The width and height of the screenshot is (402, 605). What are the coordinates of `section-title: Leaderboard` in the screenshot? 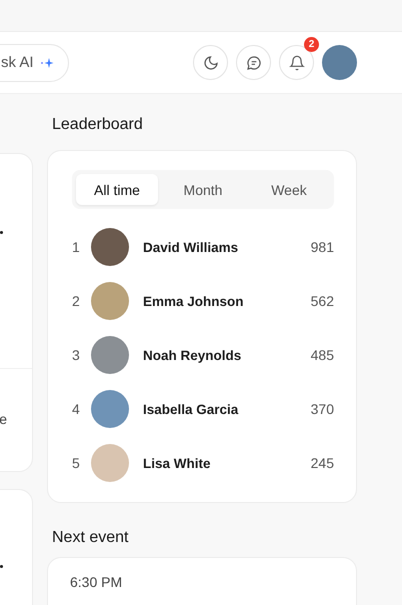 It's located at (98, 125).